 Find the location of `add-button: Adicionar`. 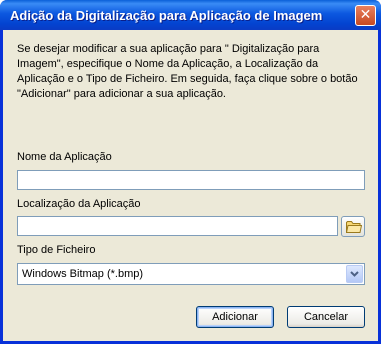

add-button: Adicionar is located at coordinates (235, 317).